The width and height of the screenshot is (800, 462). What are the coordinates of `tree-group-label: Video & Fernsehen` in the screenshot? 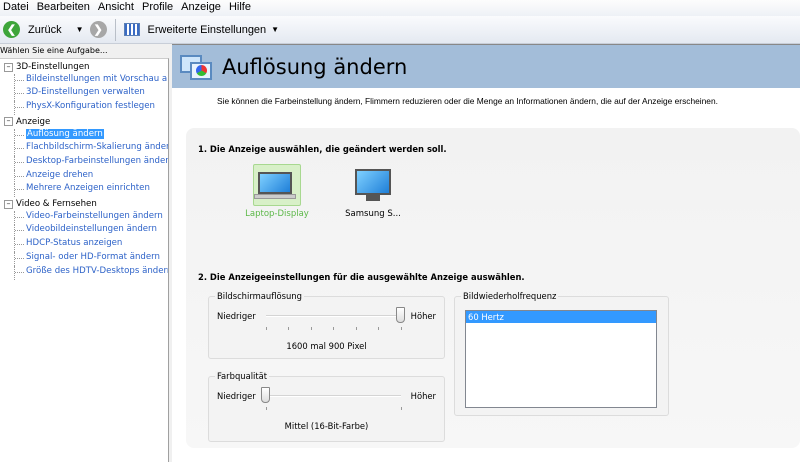 It's located at (56, 204).